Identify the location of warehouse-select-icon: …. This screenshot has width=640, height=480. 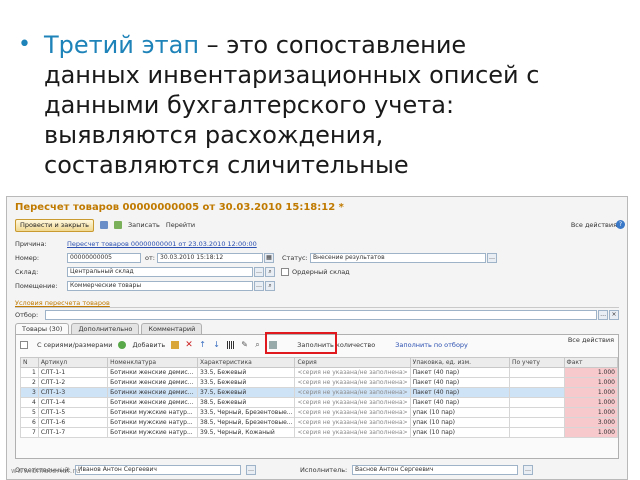
(259, 272).